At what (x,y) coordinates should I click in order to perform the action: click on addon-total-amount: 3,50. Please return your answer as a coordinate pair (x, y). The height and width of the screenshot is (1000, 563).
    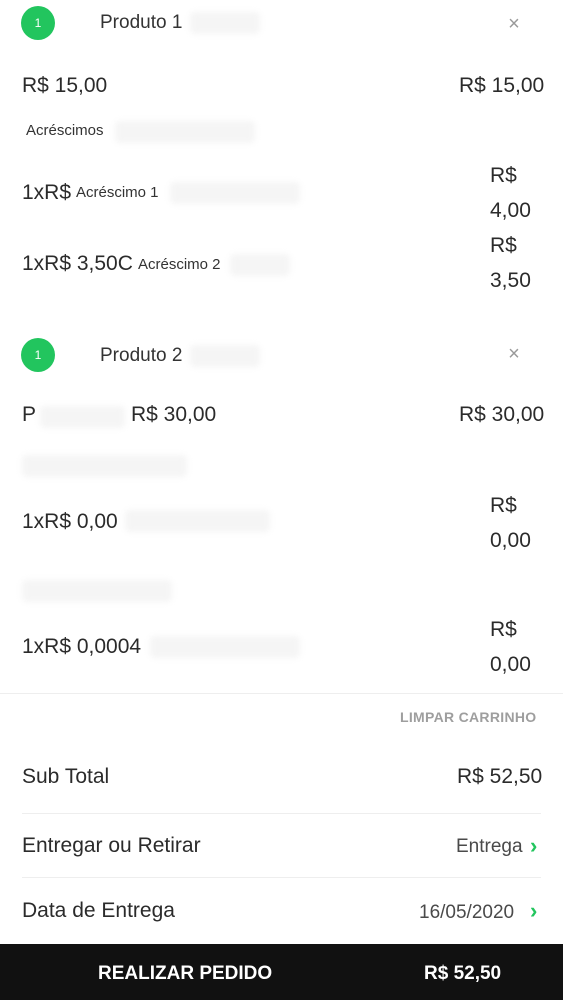
    Looking at the image, I should click on (510, 280).